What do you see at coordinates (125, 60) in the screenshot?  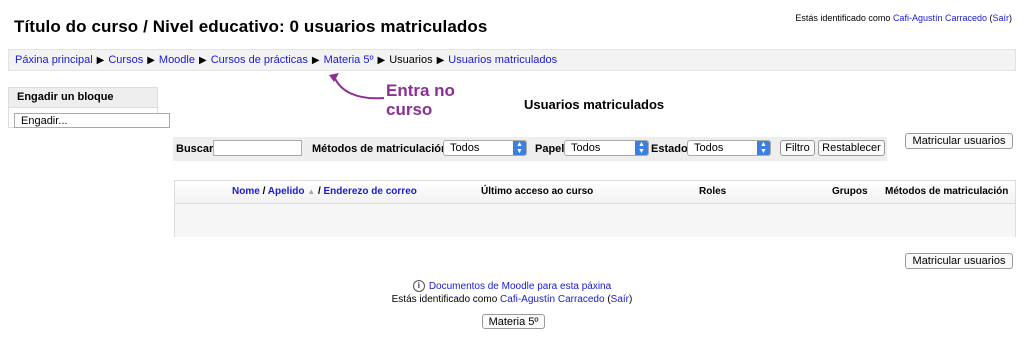 I see `breadcrumb-courses: Cursos` at bounding box center [125, 60].